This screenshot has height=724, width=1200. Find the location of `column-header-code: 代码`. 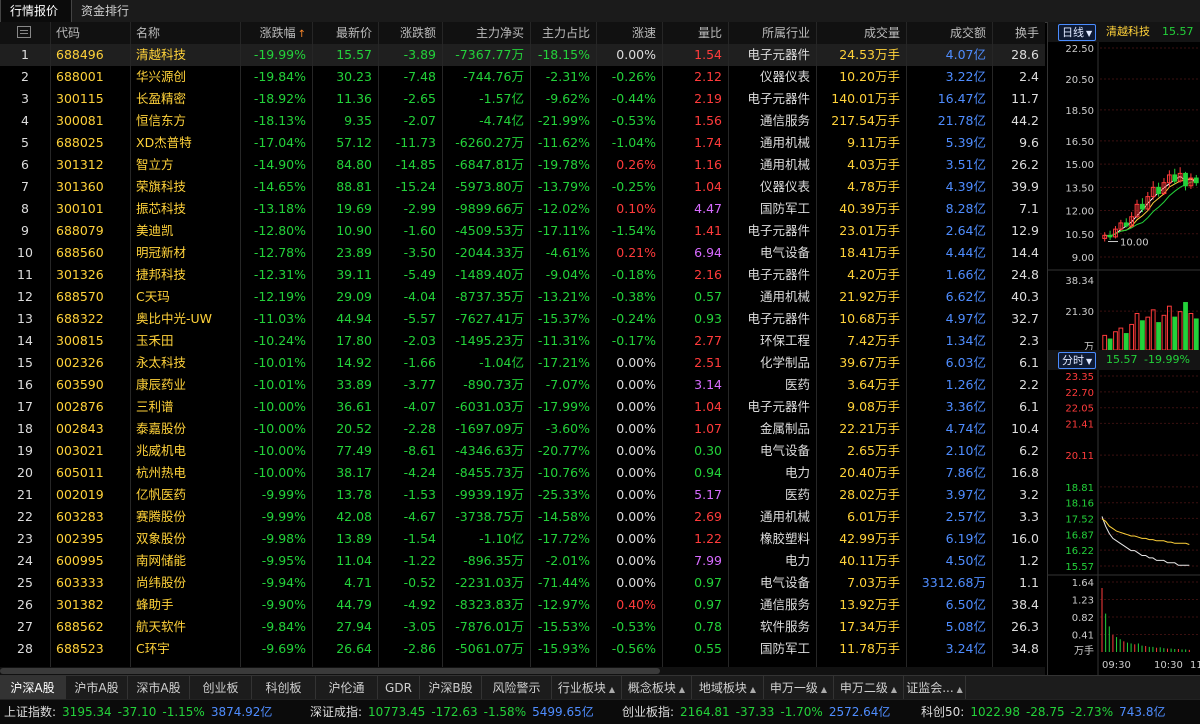

column-header-code: 代码 is located at coordinates (90, 33).